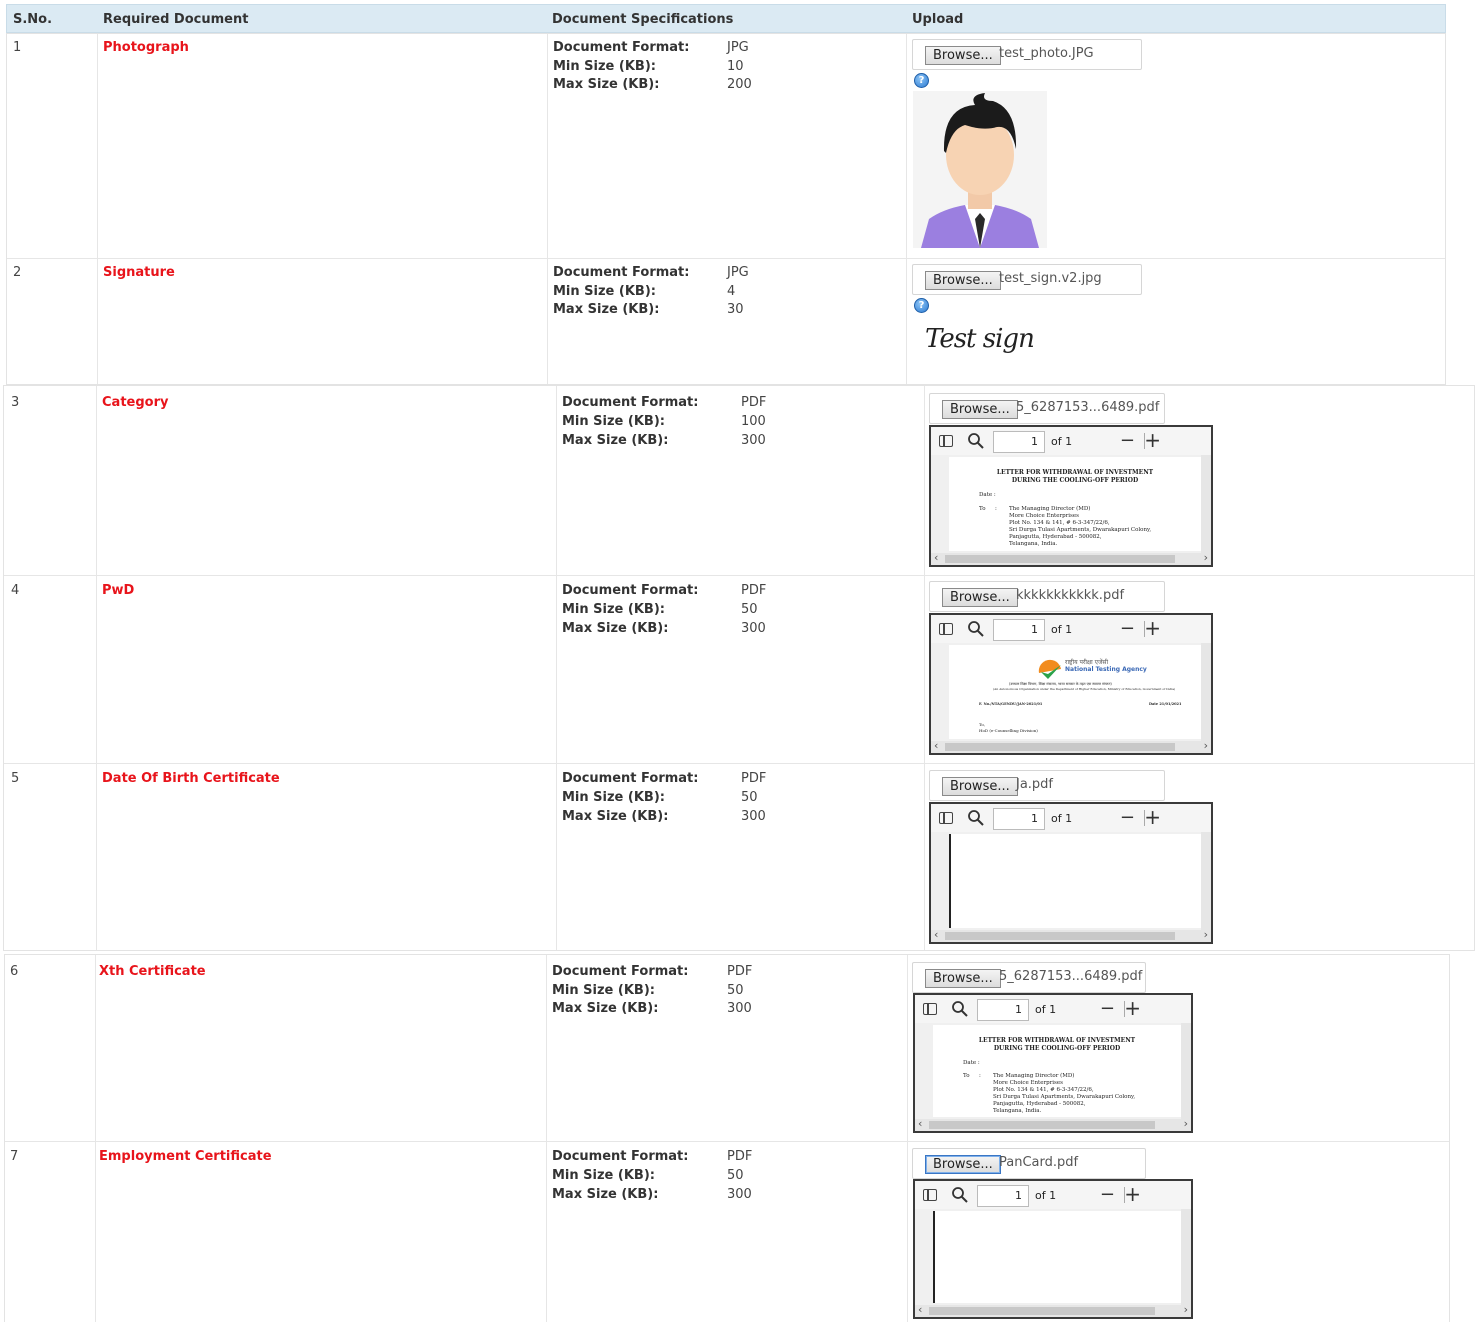  What do you see at coordinates (14, 1156) in the screenshot?
I see `row-7-sno: 7` at bounding box center [14, 1156].